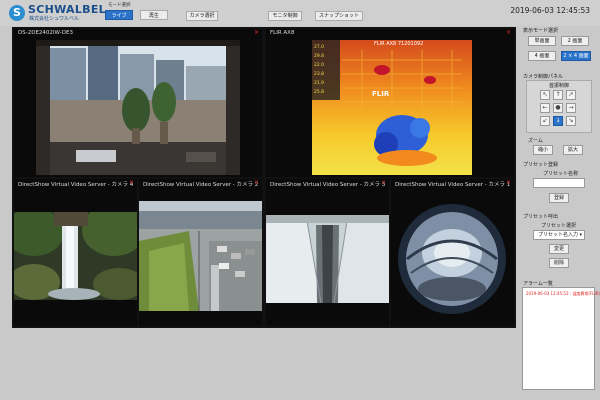 The height and width of the screenshot is (400, 600). What do you see at coordinates (154, 15) in the screenshot?
I see `mode-playback-button: 再生` at bounding box center [154, 15].